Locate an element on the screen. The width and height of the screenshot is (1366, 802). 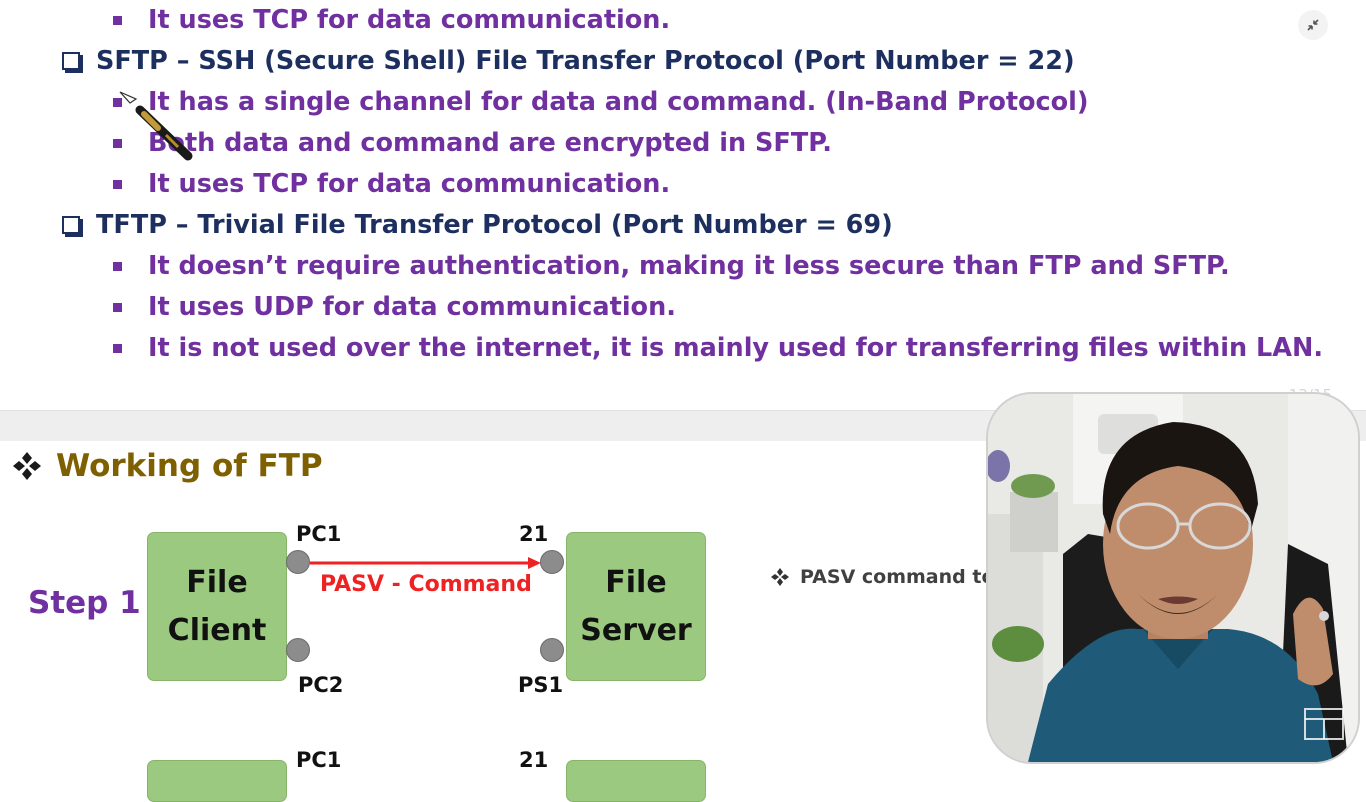
bullet-item: It uses UDP for data communication. is located at coordinates (394, 307).